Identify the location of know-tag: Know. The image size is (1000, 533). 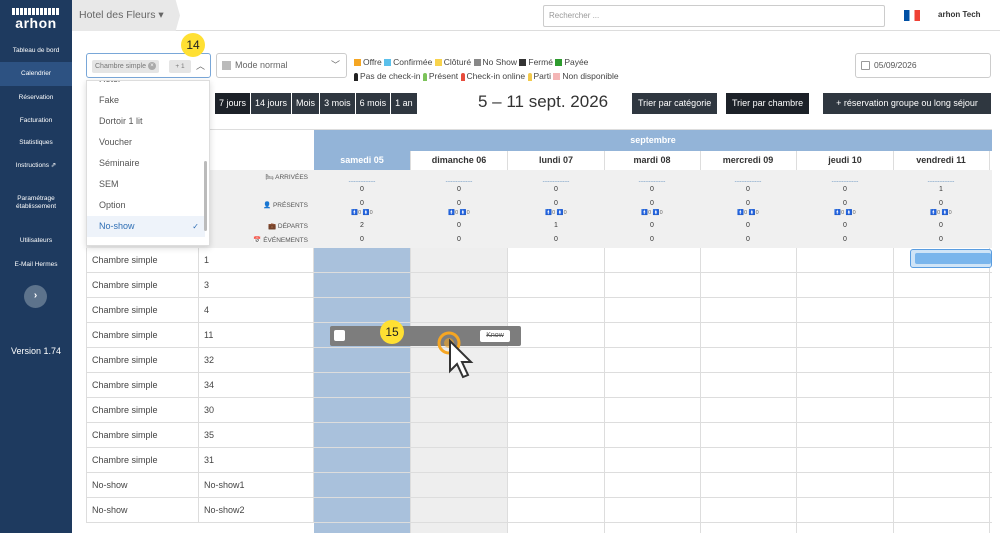
(495, 336).